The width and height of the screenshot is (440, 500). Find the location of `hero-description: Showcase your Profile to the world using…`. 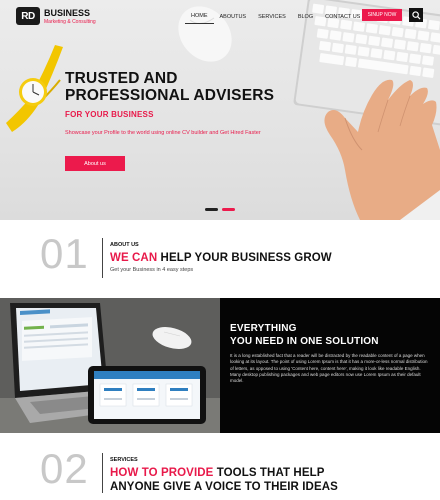

hero-description: Showcase your Profile to the world using… is located at coordinates (163, 133).